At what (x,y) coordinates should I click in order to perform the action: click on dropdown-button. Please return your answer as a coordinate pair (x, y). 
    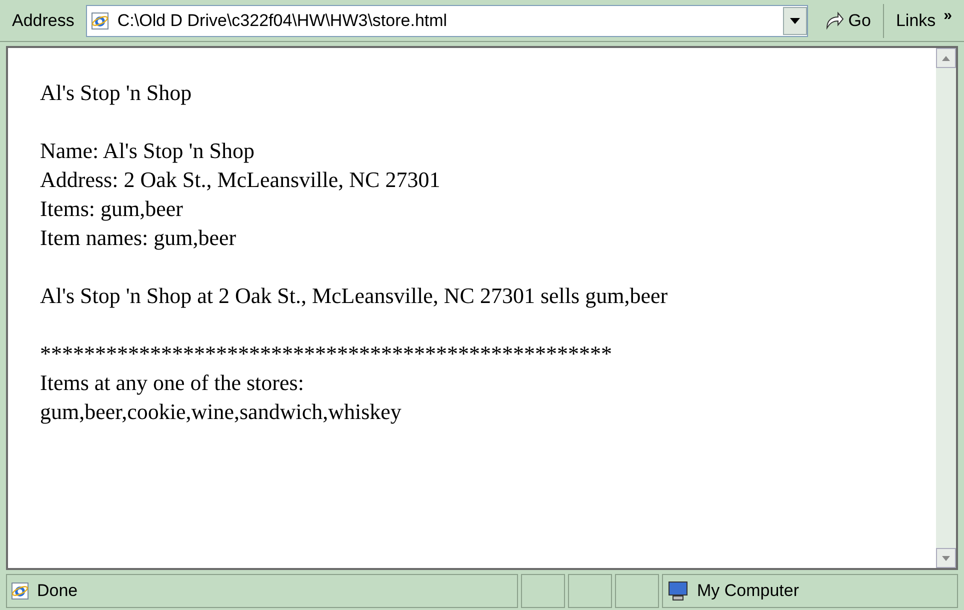
    Looking at the image, I should click on (795, 20).